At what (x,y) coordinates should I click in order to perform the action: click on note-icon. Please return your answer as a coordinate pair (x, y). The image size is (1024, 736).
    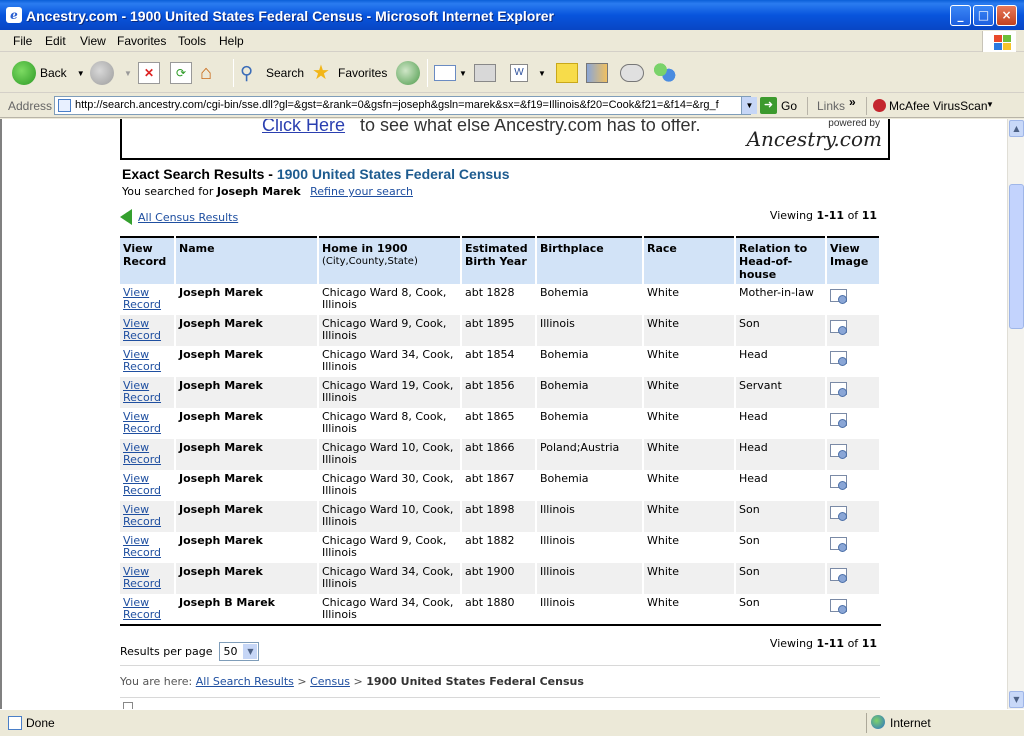
    Looking at the image, I should click on (567, 73).